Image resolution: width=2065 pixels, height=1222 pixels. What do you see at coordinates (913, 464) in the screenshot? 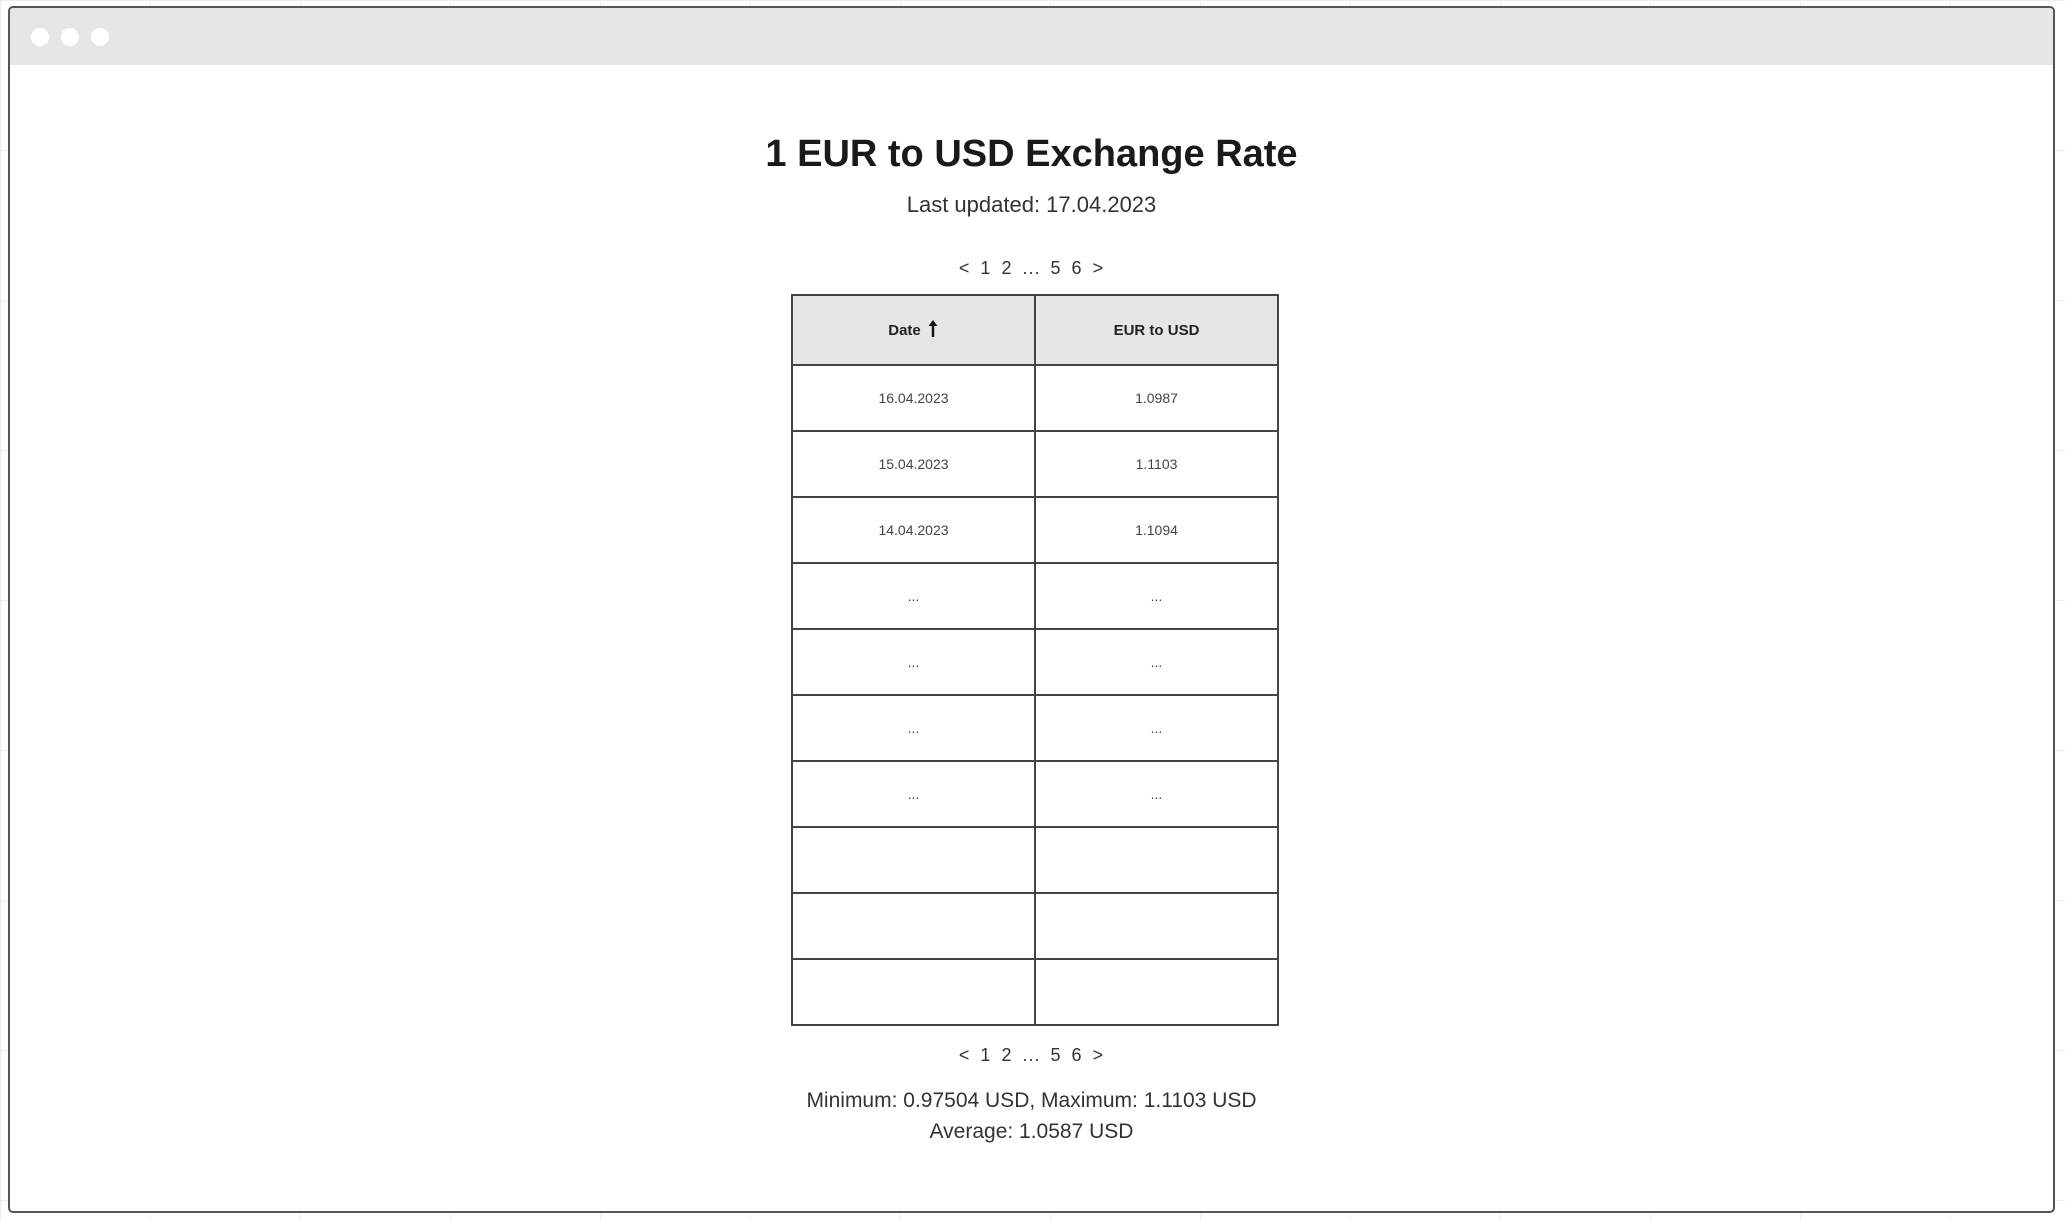
I see `date-cell: 15.04.2023` at bounding box center [913, 464].